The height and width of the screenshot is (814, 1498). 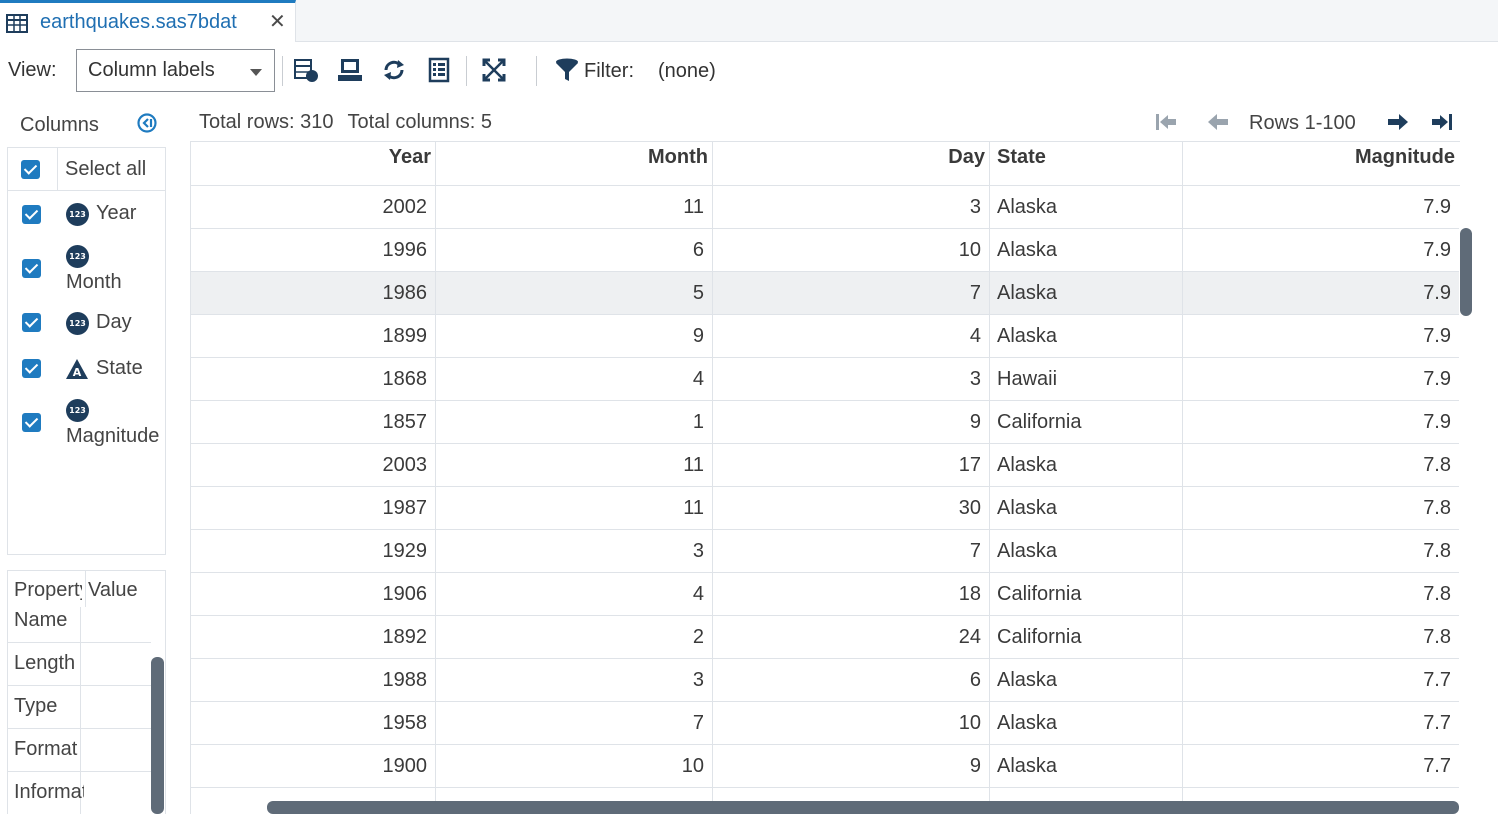 I want to click on cell-day: 7, so click(x=975, y=293).